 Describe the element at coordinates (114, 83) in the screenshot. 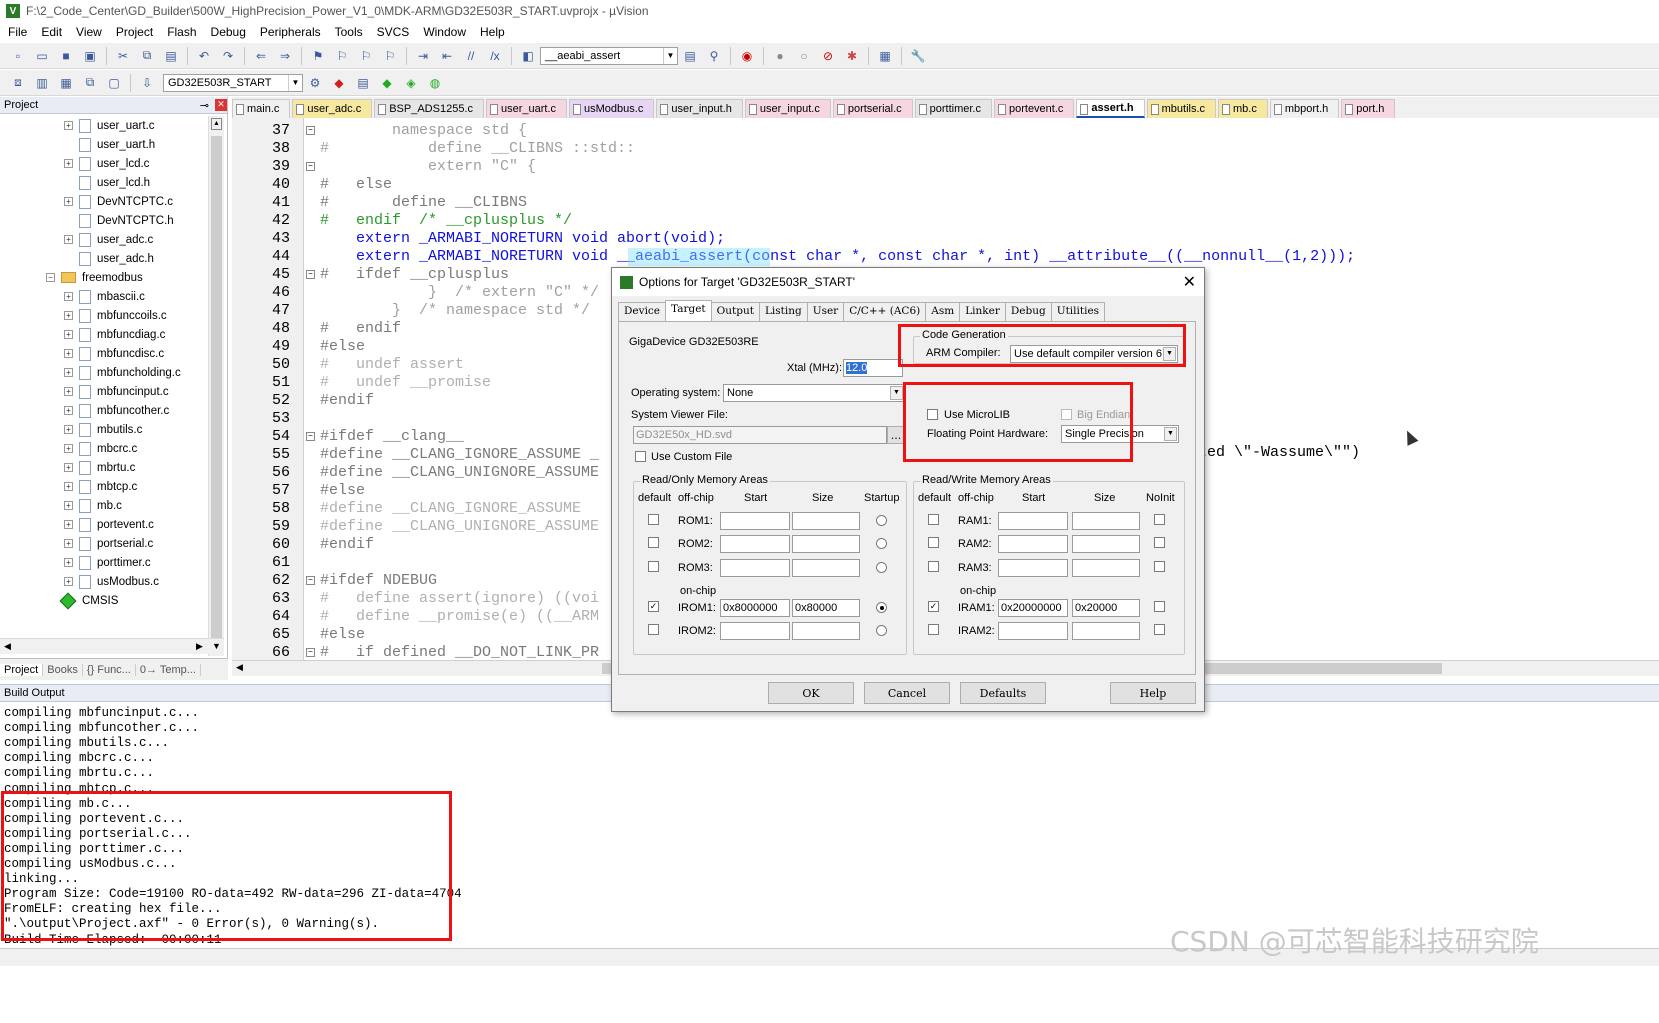

I see `stop-build-icon: ▢` at that location.